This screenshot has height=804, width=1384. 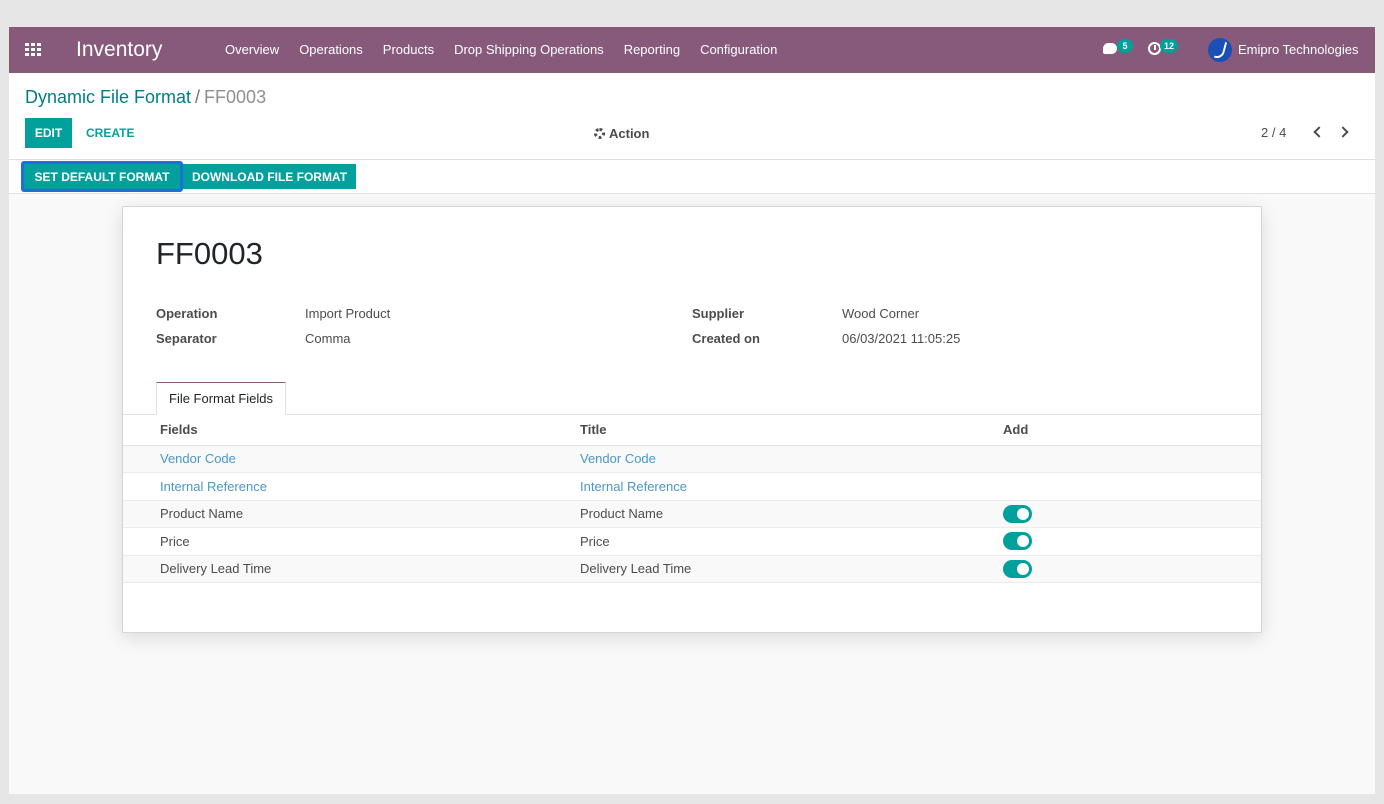 I want to click on table-row: Internal Reference Internal Reference, so click(x=692, y=486).